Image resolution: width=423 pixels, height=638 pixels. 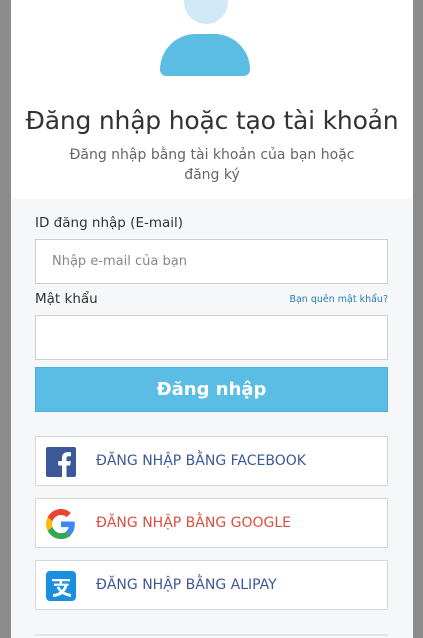 I want to click on forgot-password-link: Bạn quên mật khẩu?, so click(x=338, y=299).